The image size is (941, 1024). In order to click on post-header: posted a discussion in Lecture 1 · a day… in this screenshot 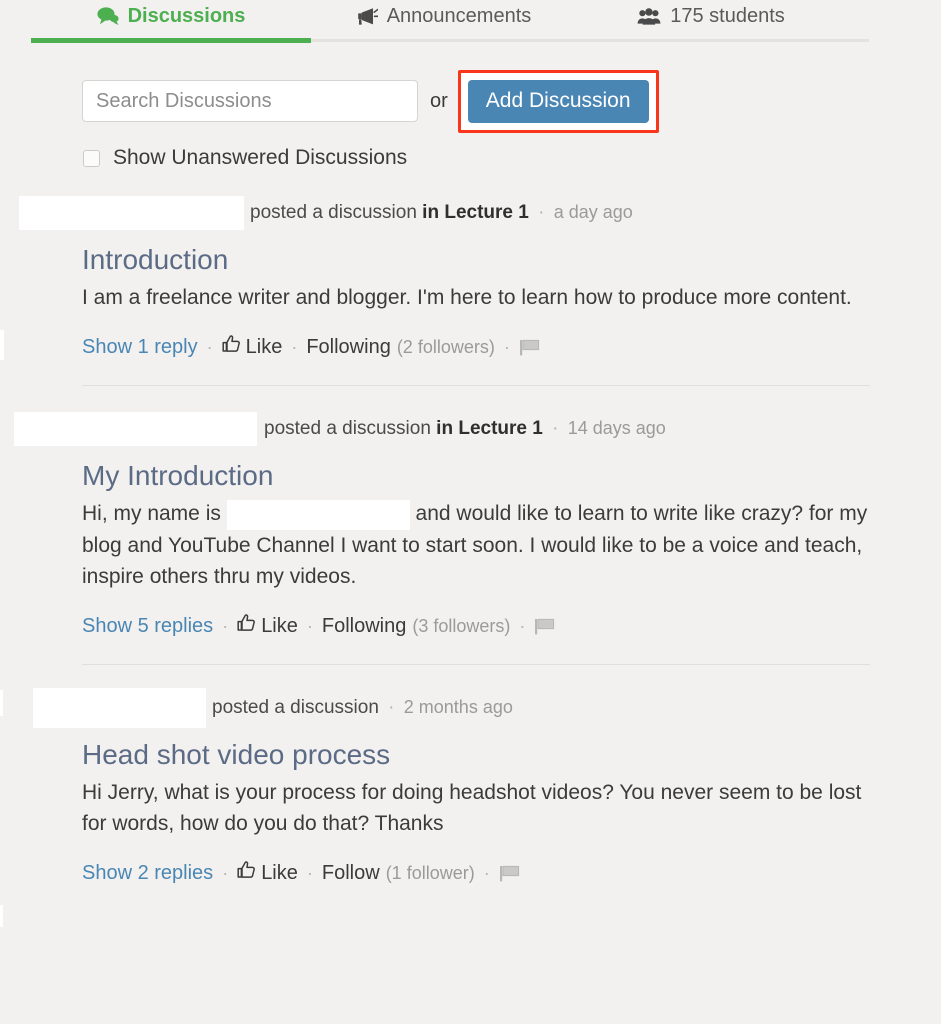, I will do `click(445, 213)`.